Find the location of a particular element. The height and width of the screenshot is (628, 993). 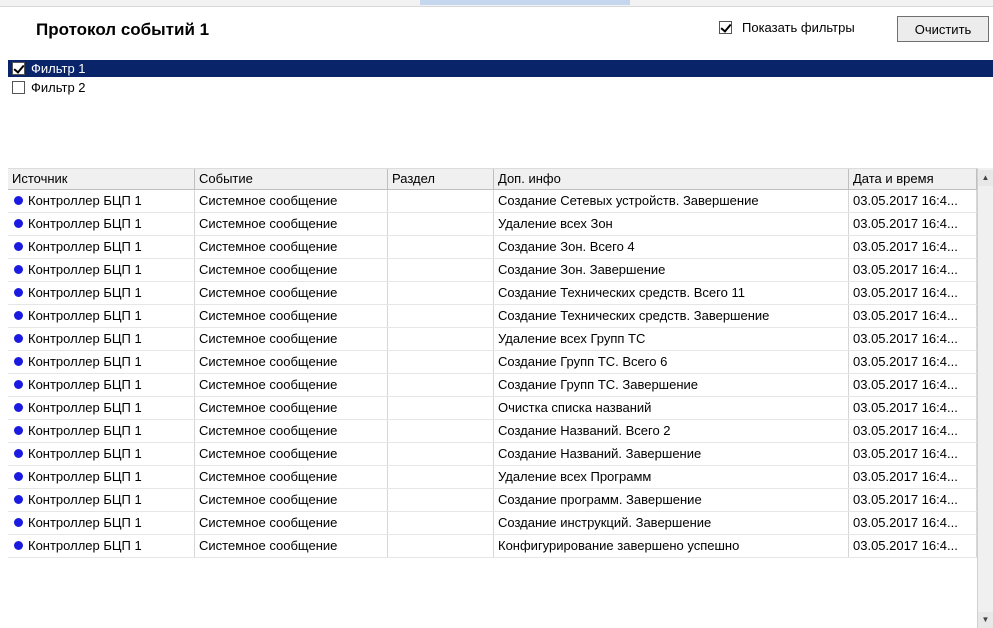

filter-item-1: Фильтр 1 is located at coordinates (500, 68).